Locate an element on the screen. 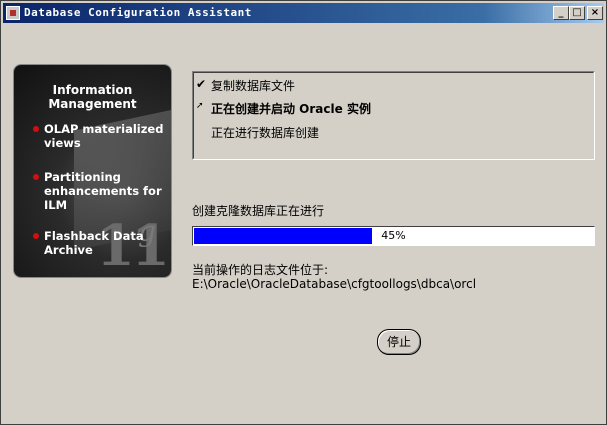 Image resolution: width=607 pixels, height=425 pixels. progress-label: 创建克隆数据库正在进行 is located at coordinates (258, 211).